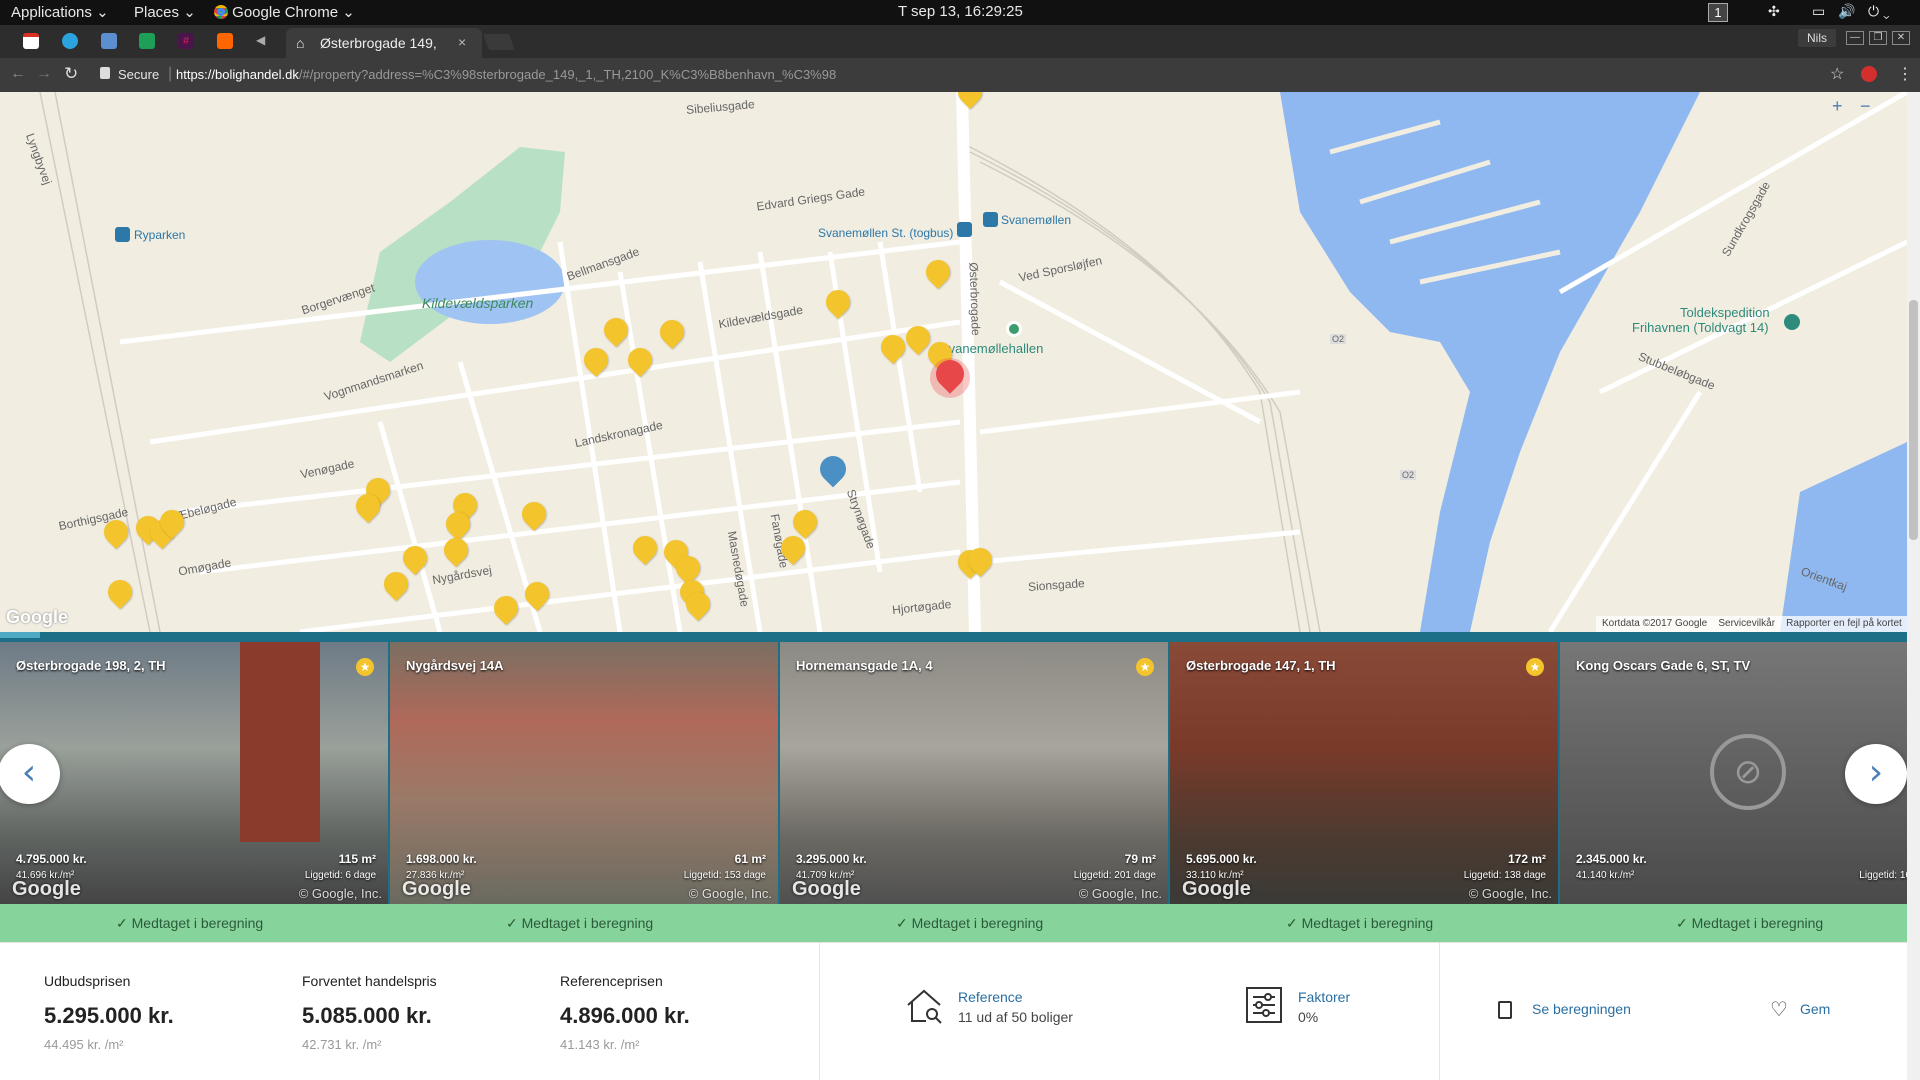 This screenshot has height=1080, width=1920. Describe the element at coordinates (159, 235) in the screenshot. I see `label-ryparken: Ryparken` at that location.